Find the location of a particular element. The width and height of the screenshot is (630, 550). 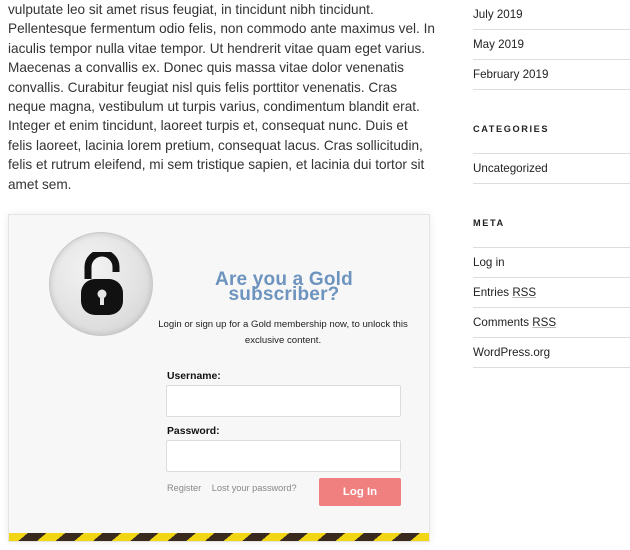

meta-comments-rss-link: Comments RSS is located at coordinates (551, 323).